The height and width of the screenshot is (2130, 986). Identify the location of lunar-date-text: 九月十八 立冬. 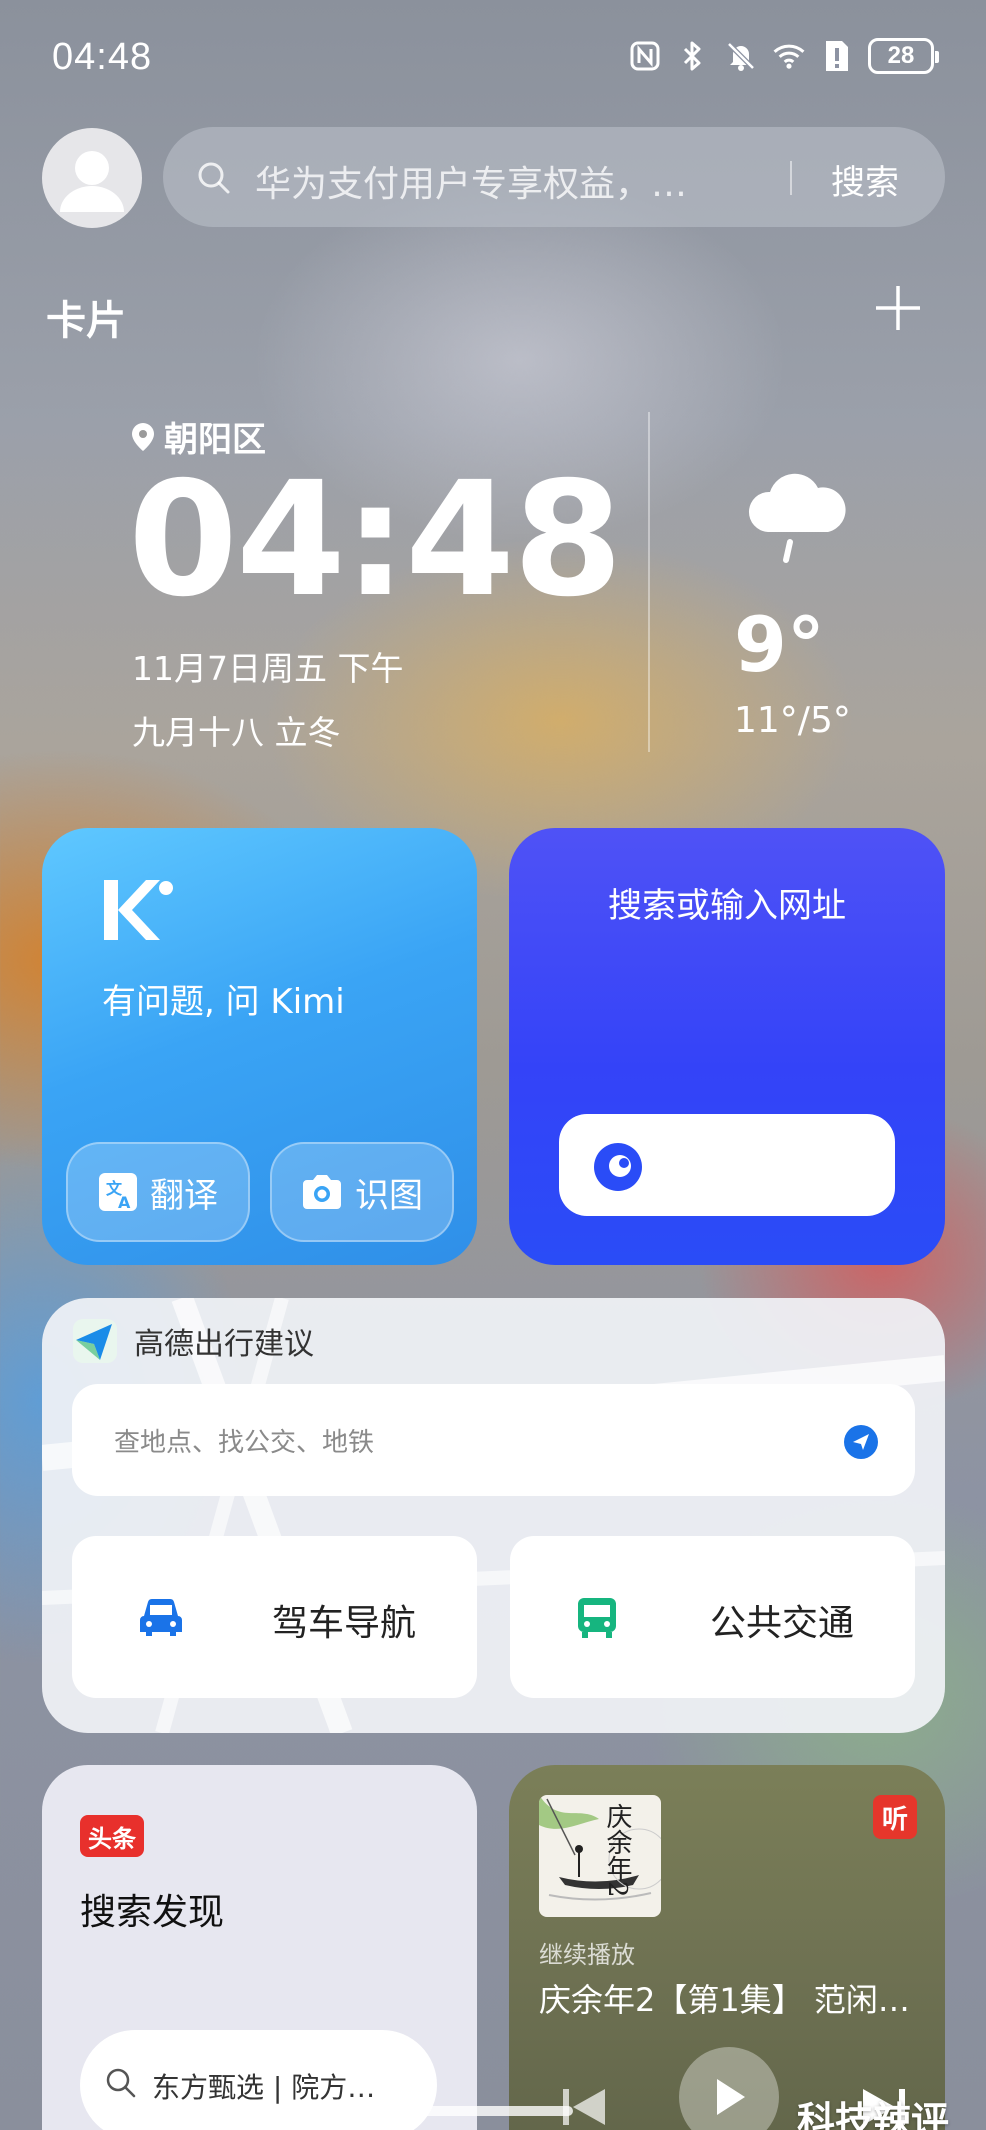
(236, 732).